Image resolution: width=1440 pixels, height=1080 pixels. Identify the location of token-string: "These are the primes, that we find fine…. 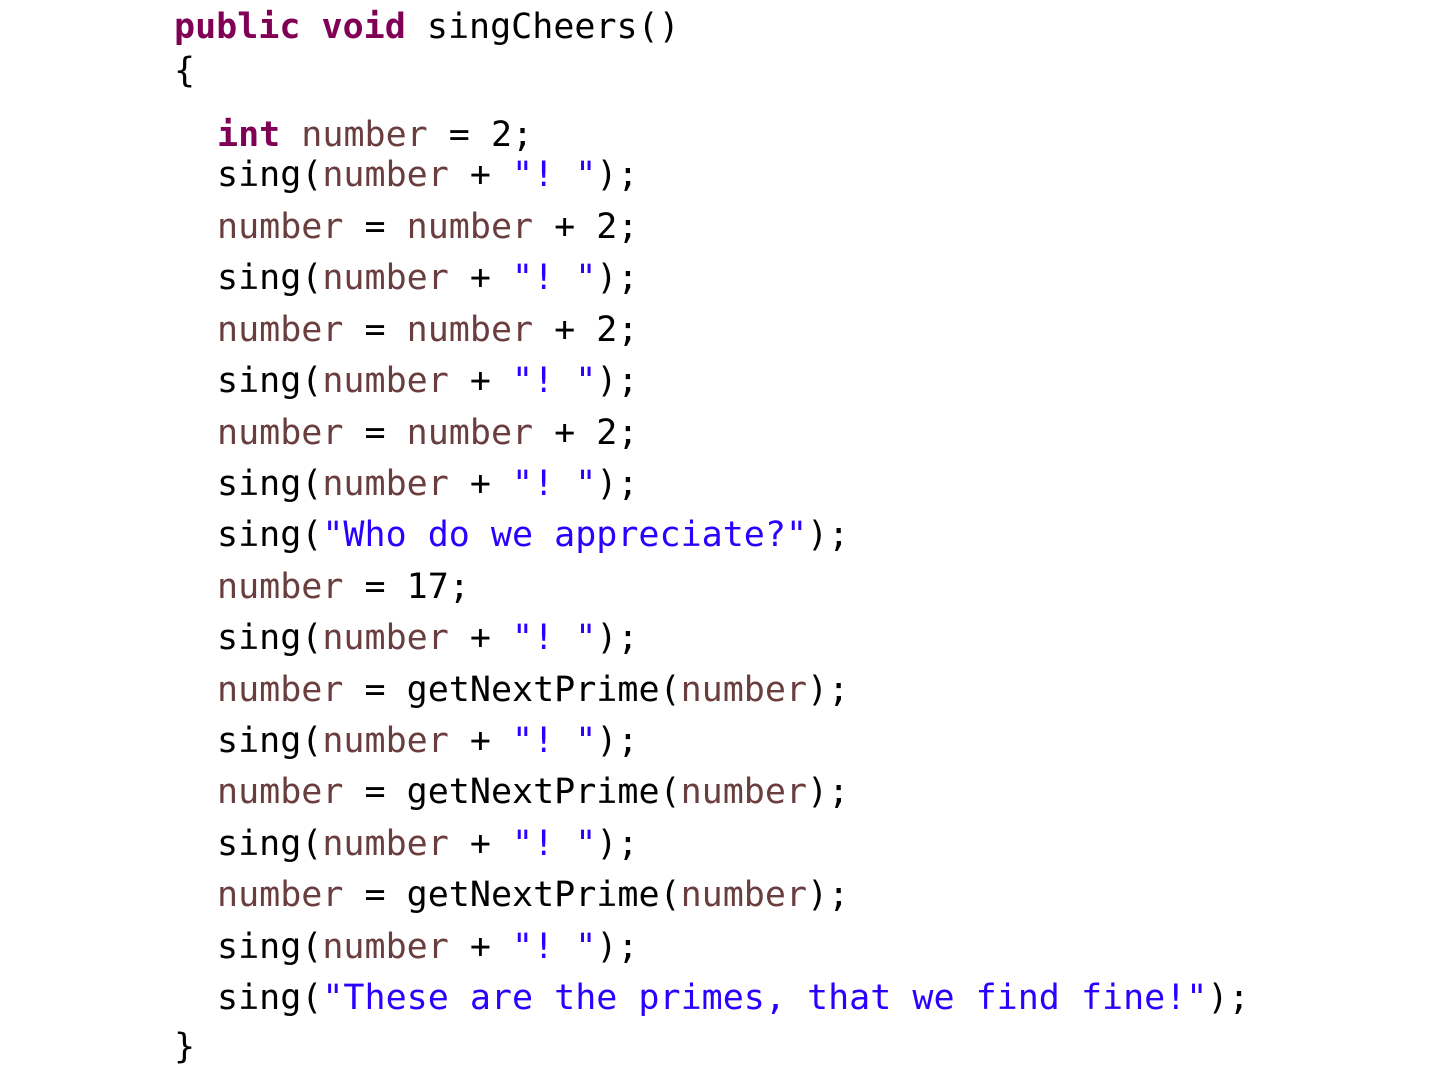
(765, 998).